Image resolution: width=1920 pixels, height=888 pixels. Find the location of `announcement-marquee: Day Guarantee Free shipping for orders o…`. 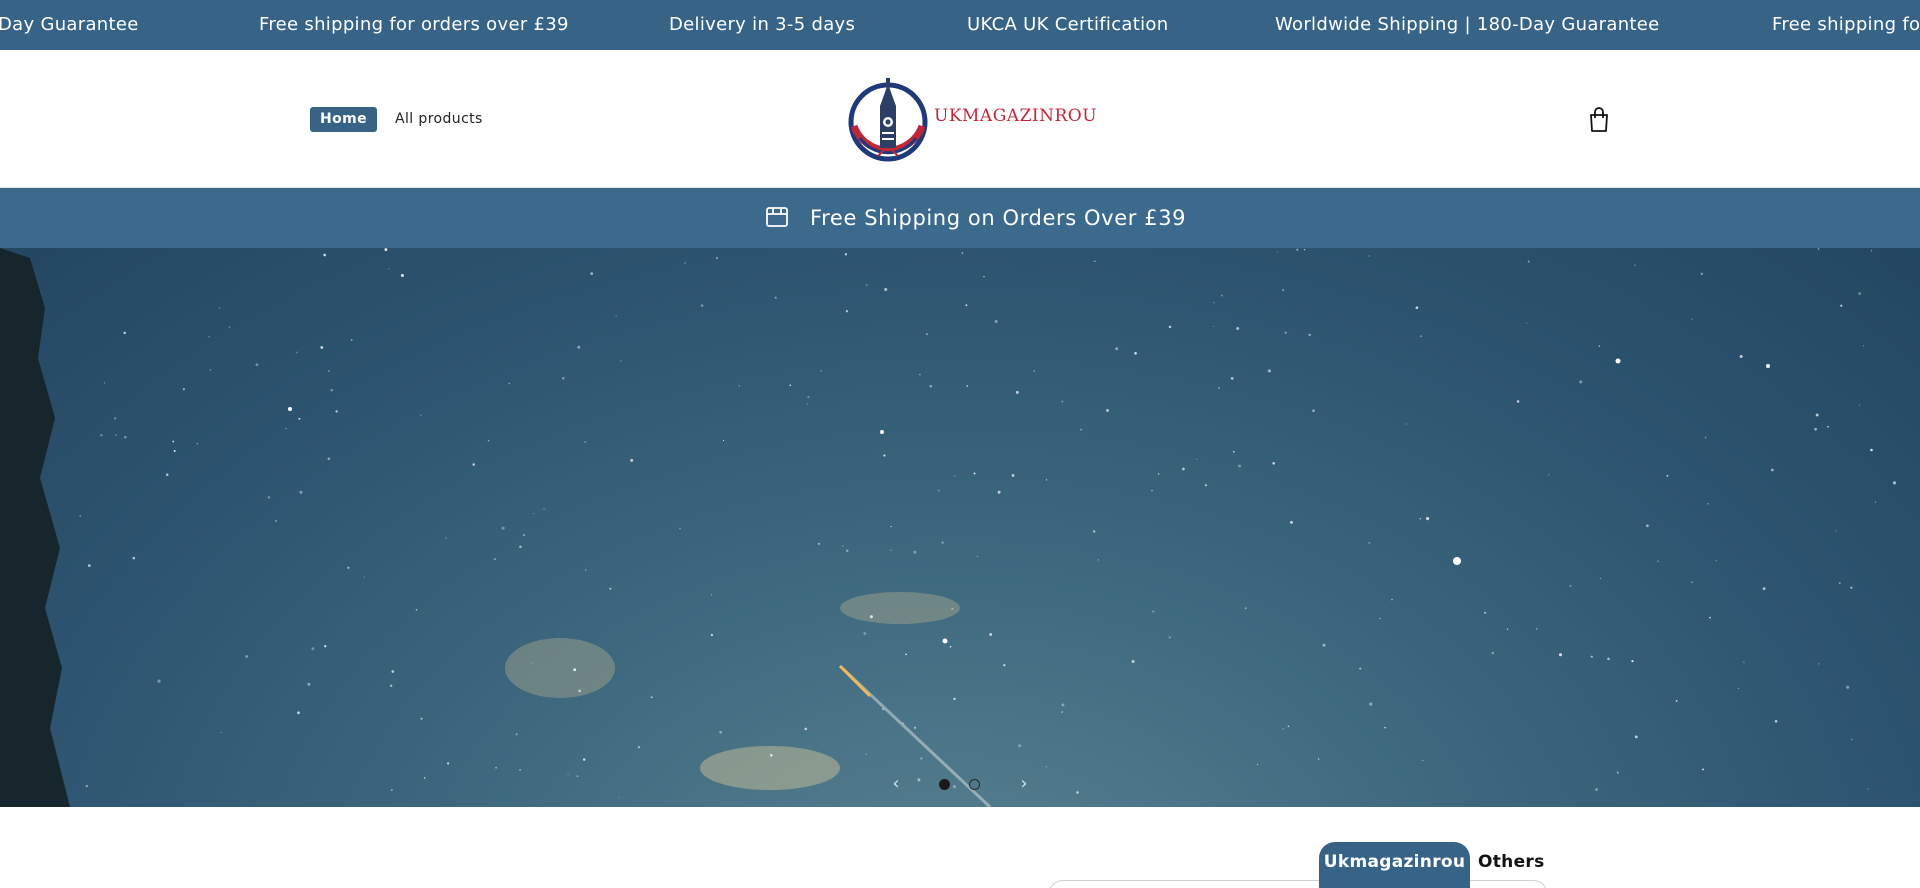

announcement-marquee: Day Guarantee Free shipping for orders o… is located at coordinates (960, 25).